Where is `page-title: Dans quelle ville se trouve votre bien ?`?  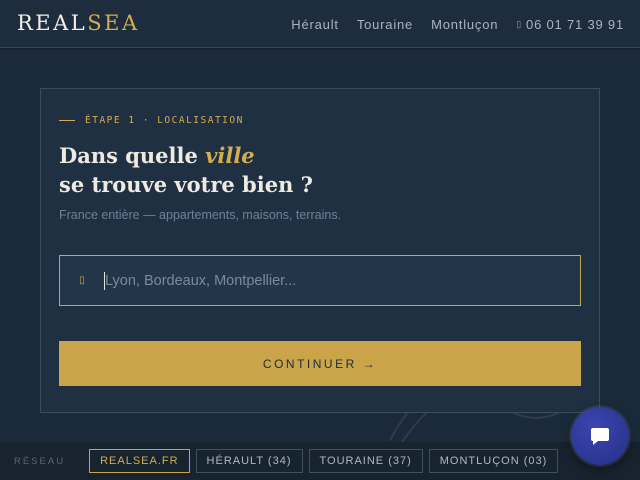
page-title: Dans quelle ville se trouve votre bien ? is located at coordinates (186, 170).